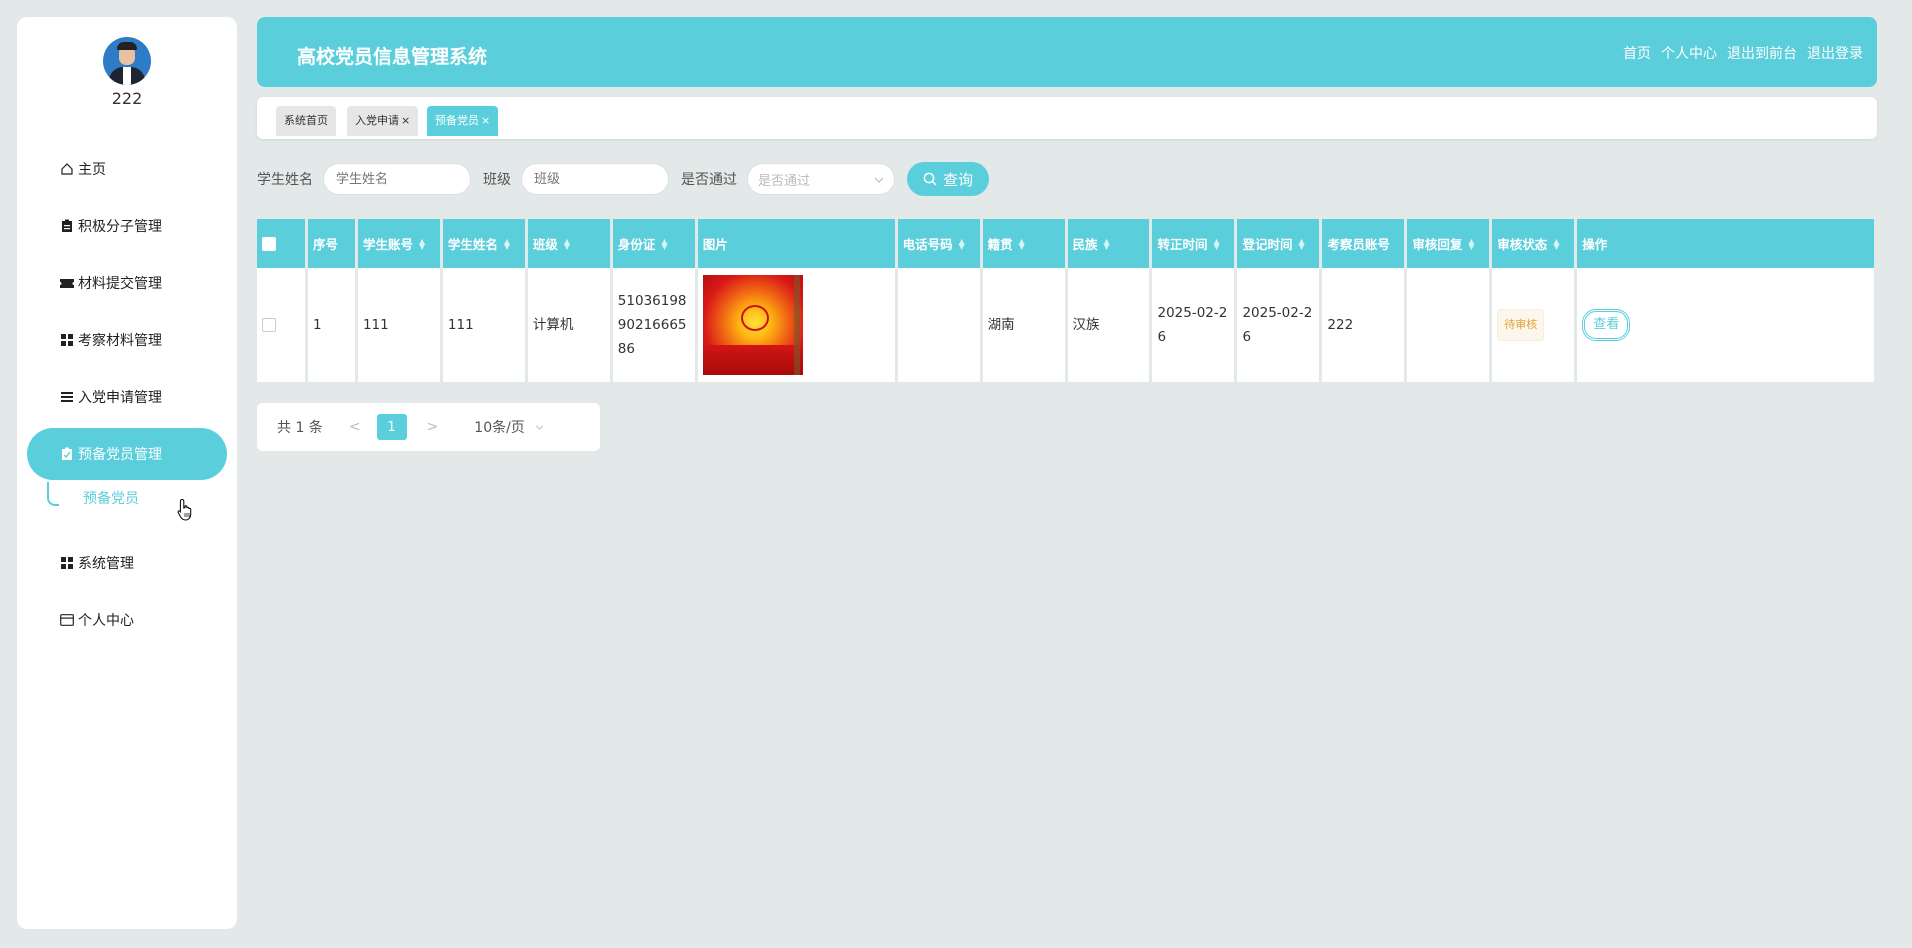  What do you see at coordinates (940, 243) in the screenshot?
I see `col-header-phone: 电话号码 ▲ ▼` at bounding box center [940, 243].